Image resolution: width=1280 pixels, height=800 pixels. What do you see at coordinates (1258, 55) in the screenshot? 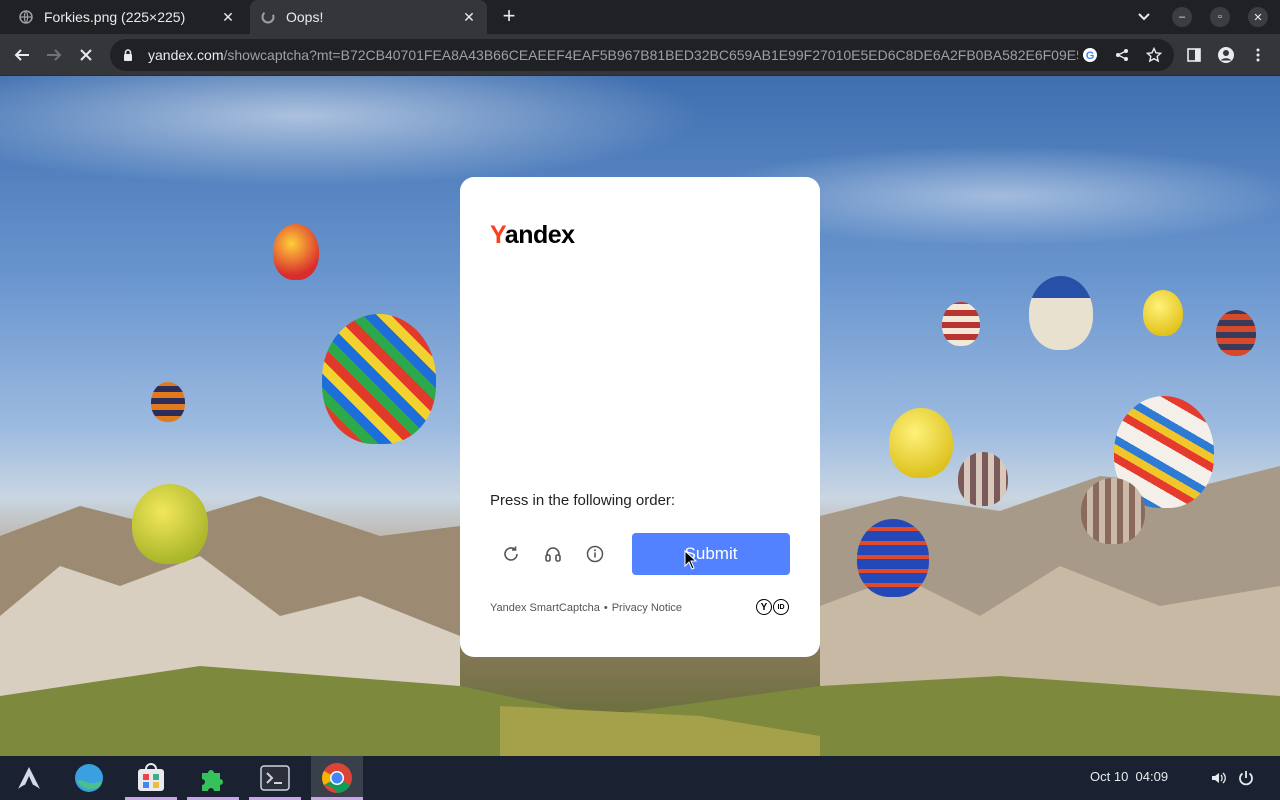
I see `menu-kebab-icon` at bounding box center [1258, 55].